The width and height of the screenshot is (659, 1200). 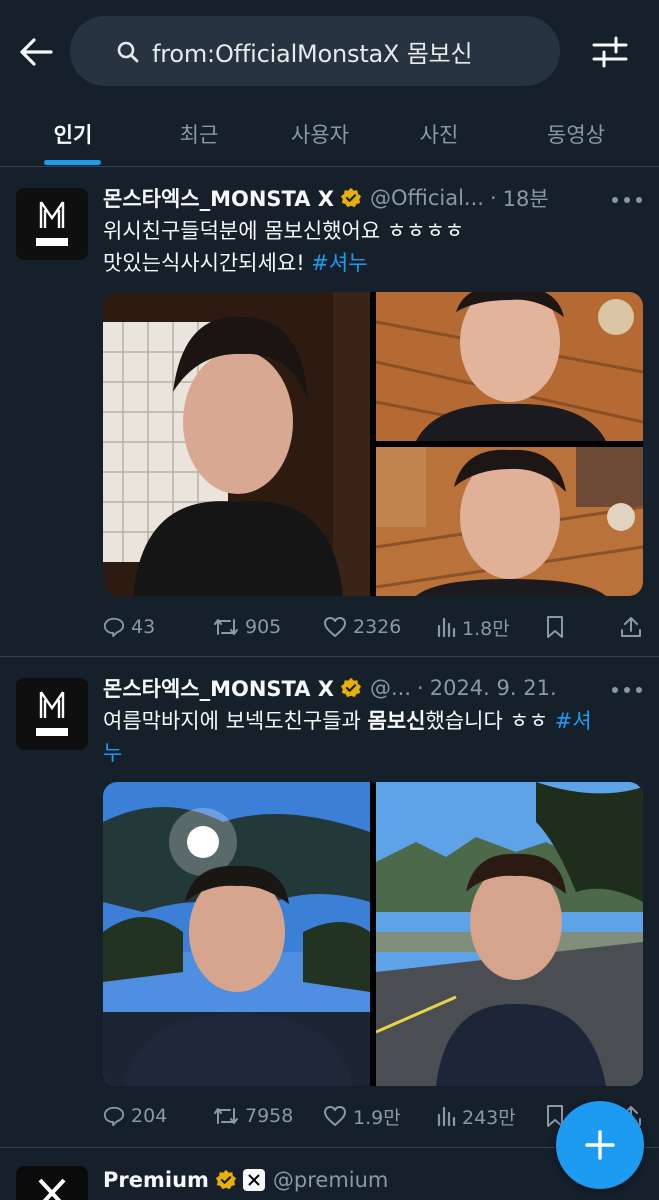 I want to click on search-filter-button, so click(x=610, y=52).